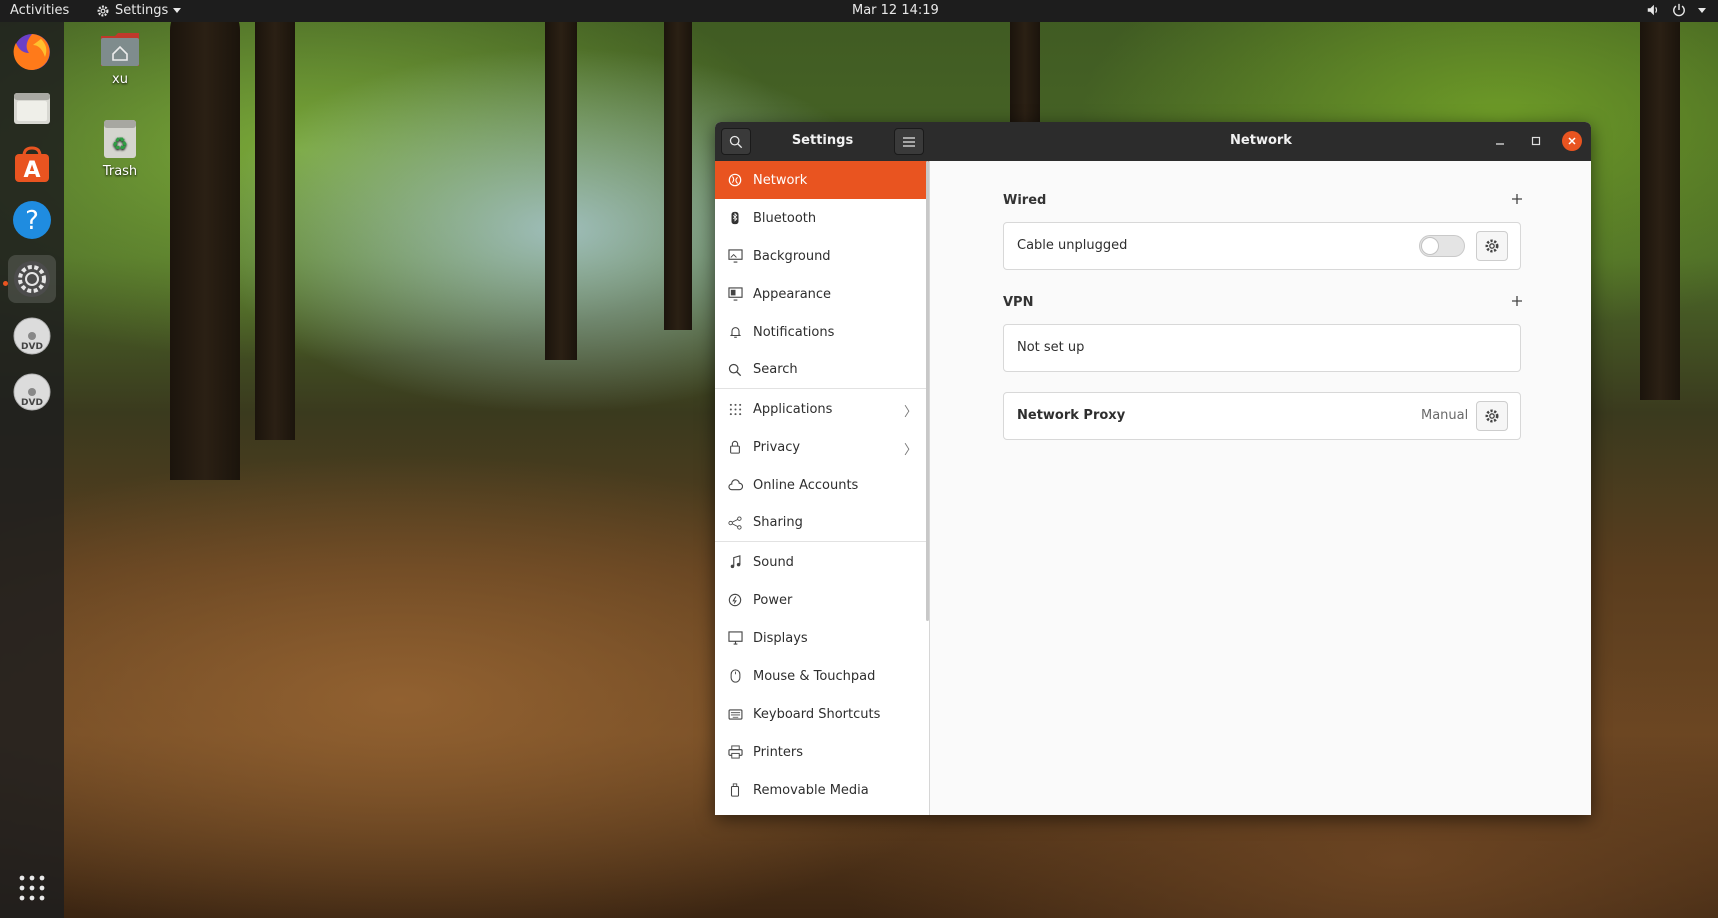 The height and width of the screenshot is (918, 1718). I want to click on sidebar-item-label: Mouse & Touchpad, so click(814, 676).